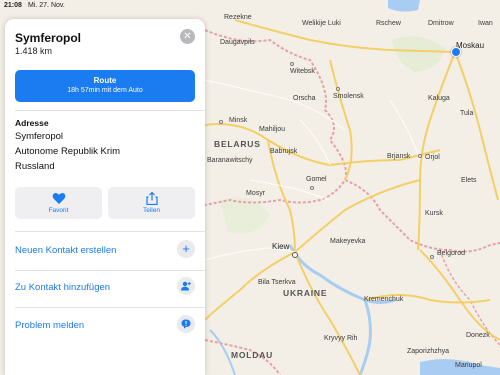 The height and width of the screenshot is (375, 500). I want to click on city-label: Bila Tserkva, so click(277, 282).